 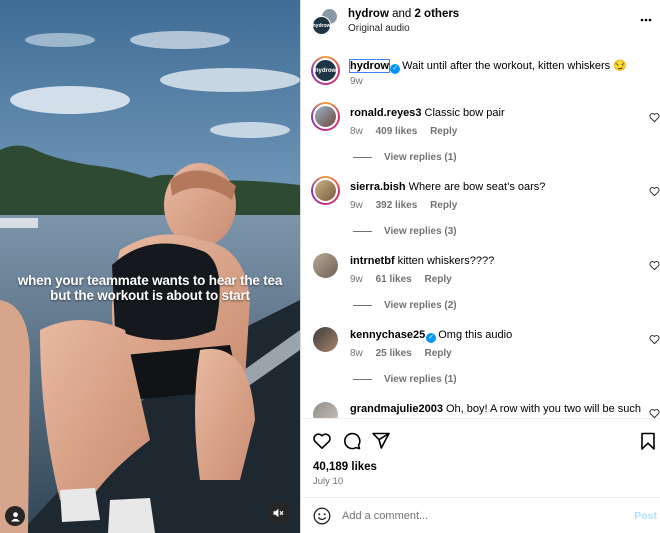 I want to click on mute-toggle-button, so click(x=278, y=513).